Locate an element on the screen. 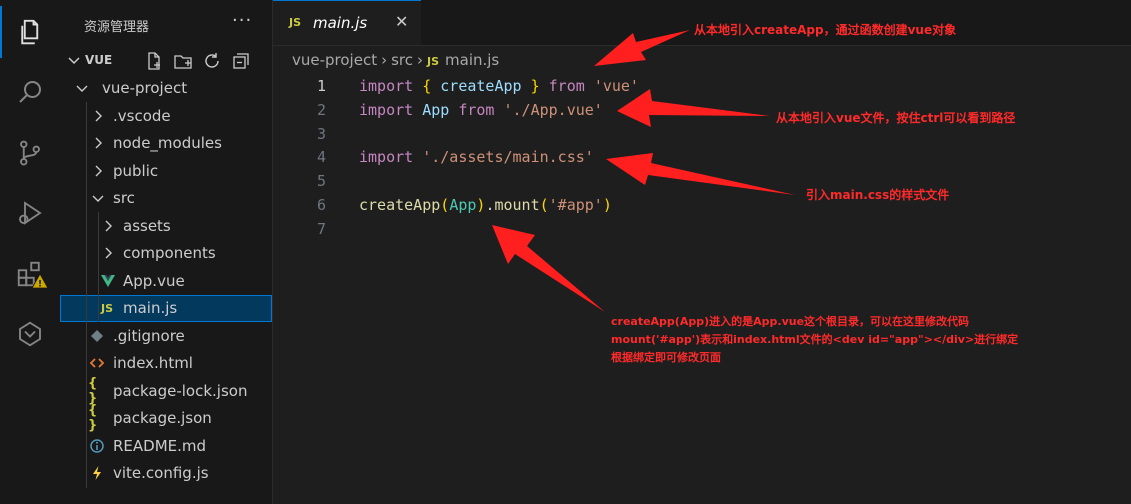 Image resolution: width=1131 pixels, height=504 pixels. annotation-note-2: 从本地引入vue文件，按住ctrl可以看到路径 is located at coordinates (896, 118).